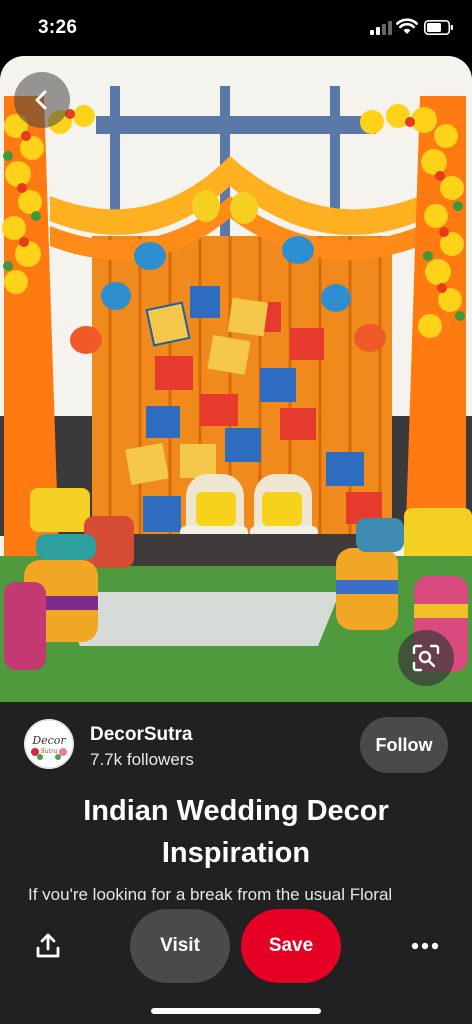 Image resolution: width=472 pixels, height=1024 pixels. Describe the element at coordinates (236, 28) in the screenshot. I see `status-bar: 3:26` at that location.